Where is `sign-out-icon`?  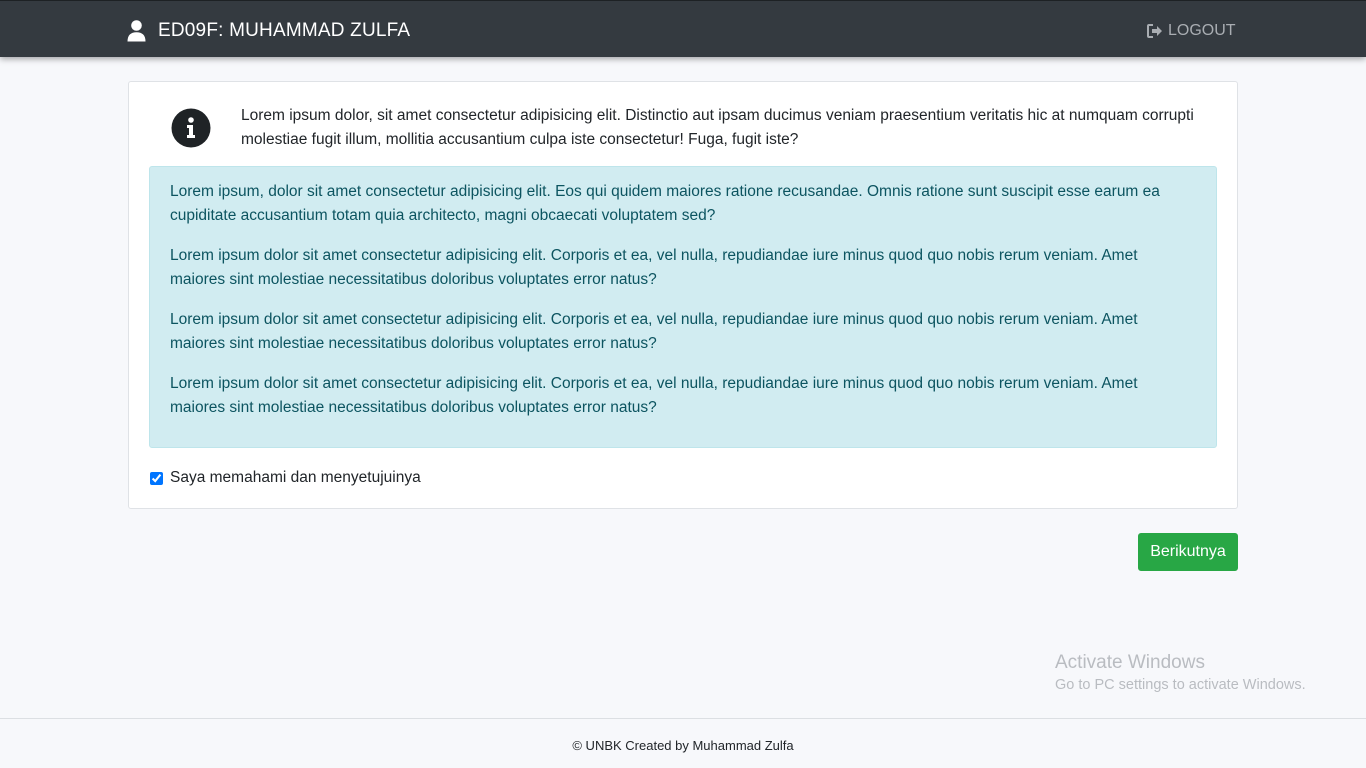
sign-out-icon is located at coordinates (1155, 31).